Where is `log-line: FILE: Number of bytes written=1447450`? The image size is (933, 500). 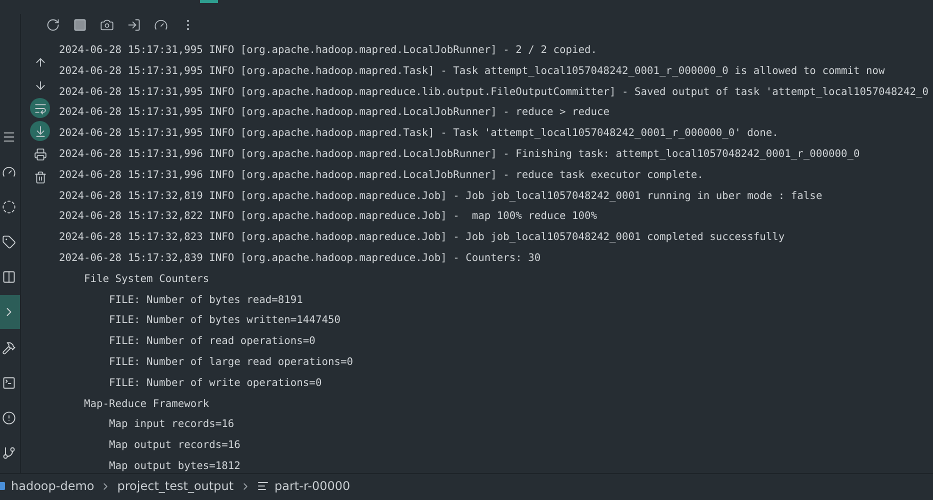
log-line: FILE: Number of bytes written=1447450 is located at coordinates (225, 320).